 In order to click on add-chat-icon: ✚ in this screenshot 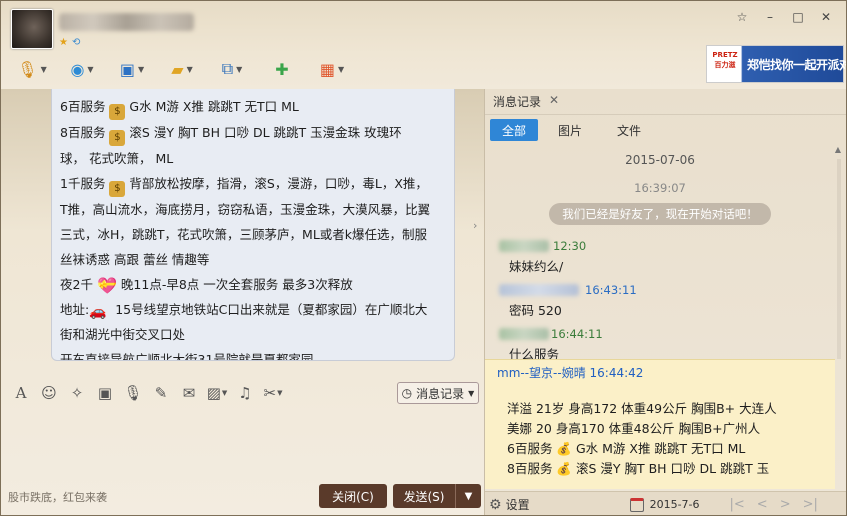, I will do `click(282, 69)`.